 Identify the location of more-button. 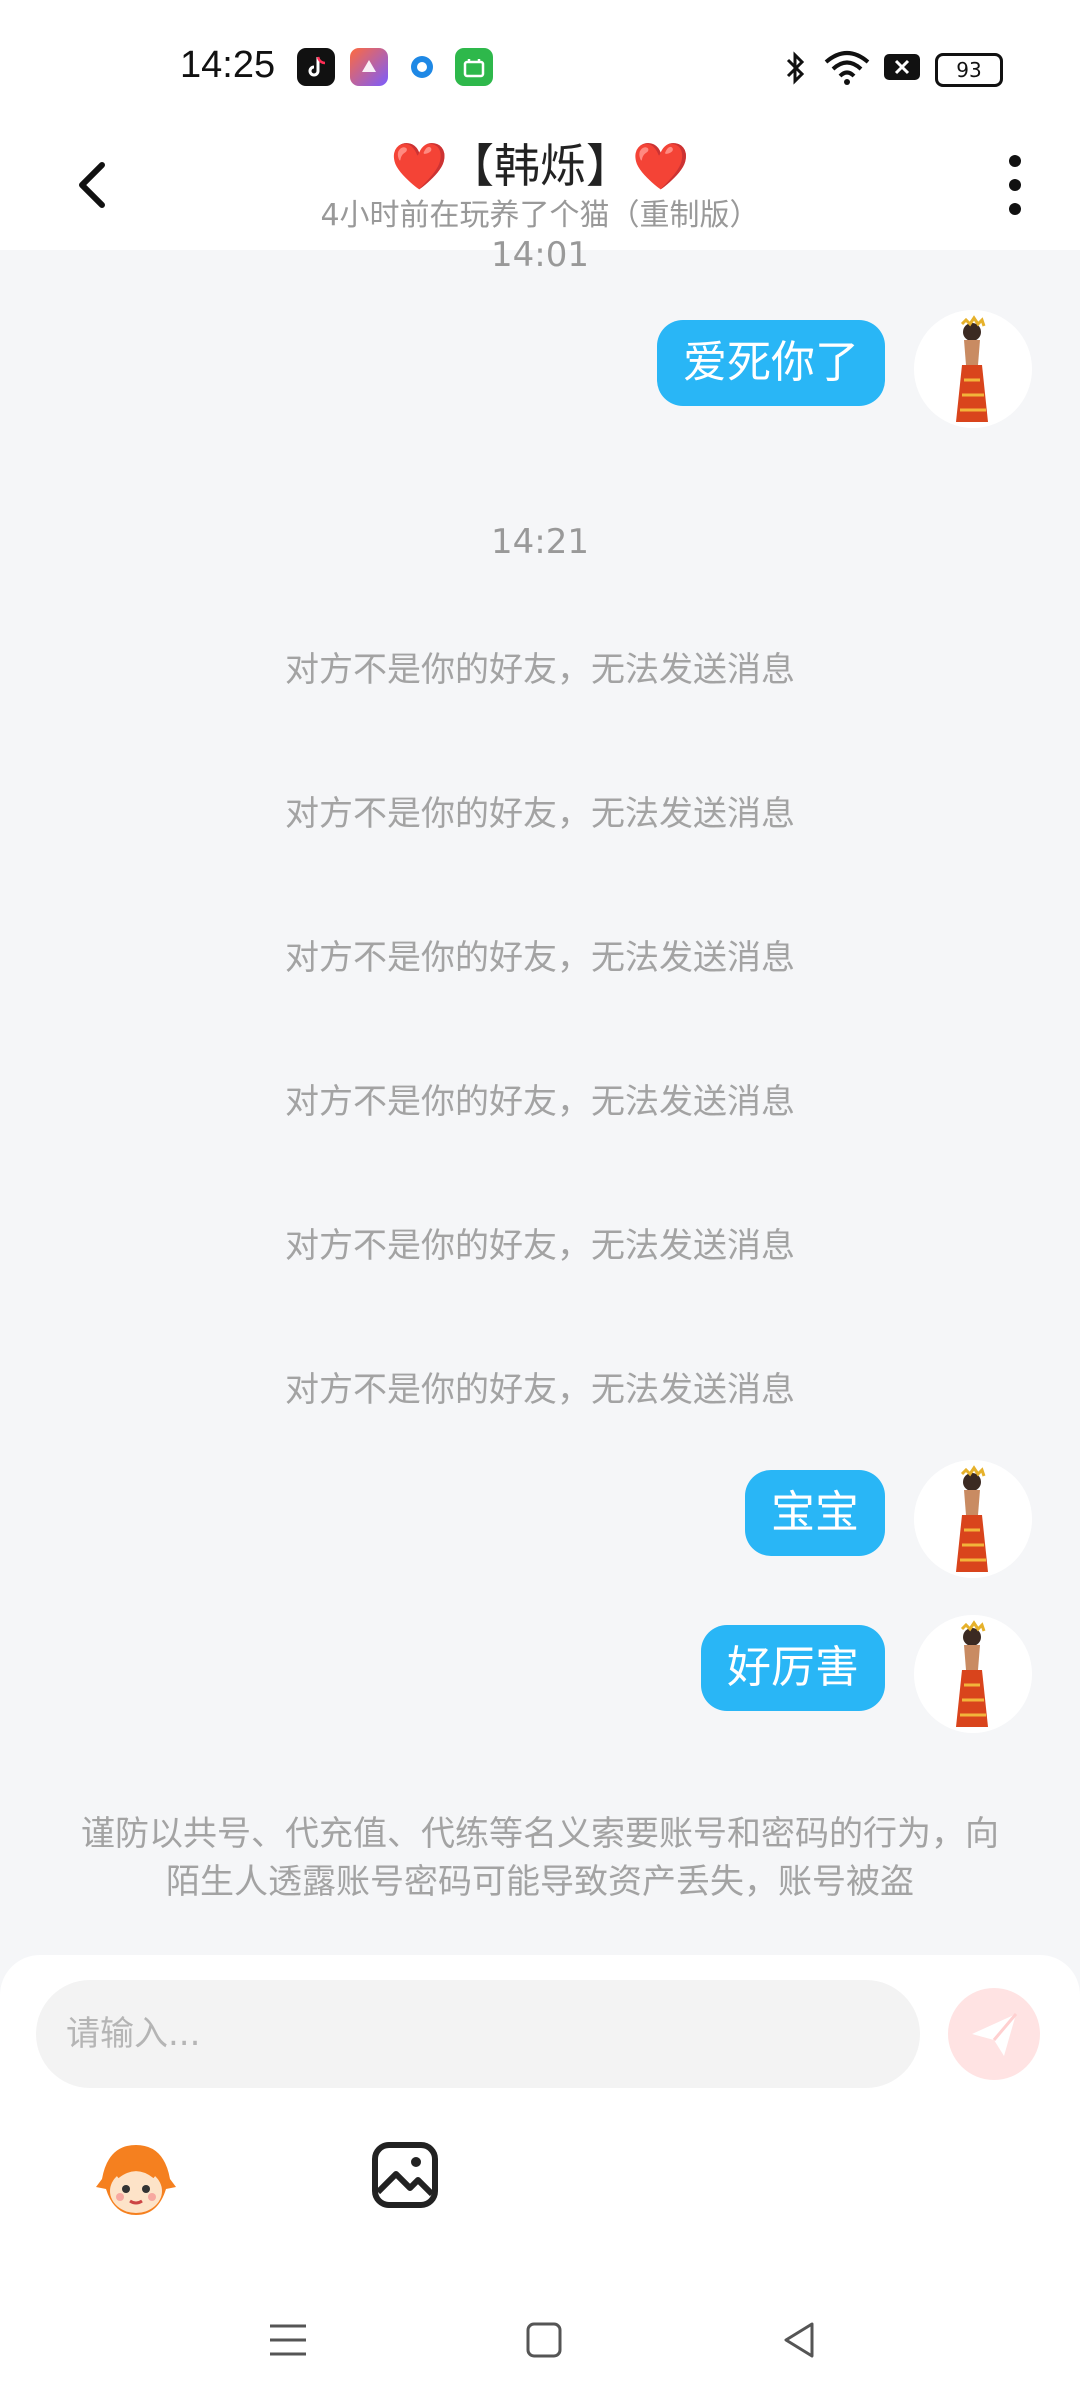
(1015, 185).